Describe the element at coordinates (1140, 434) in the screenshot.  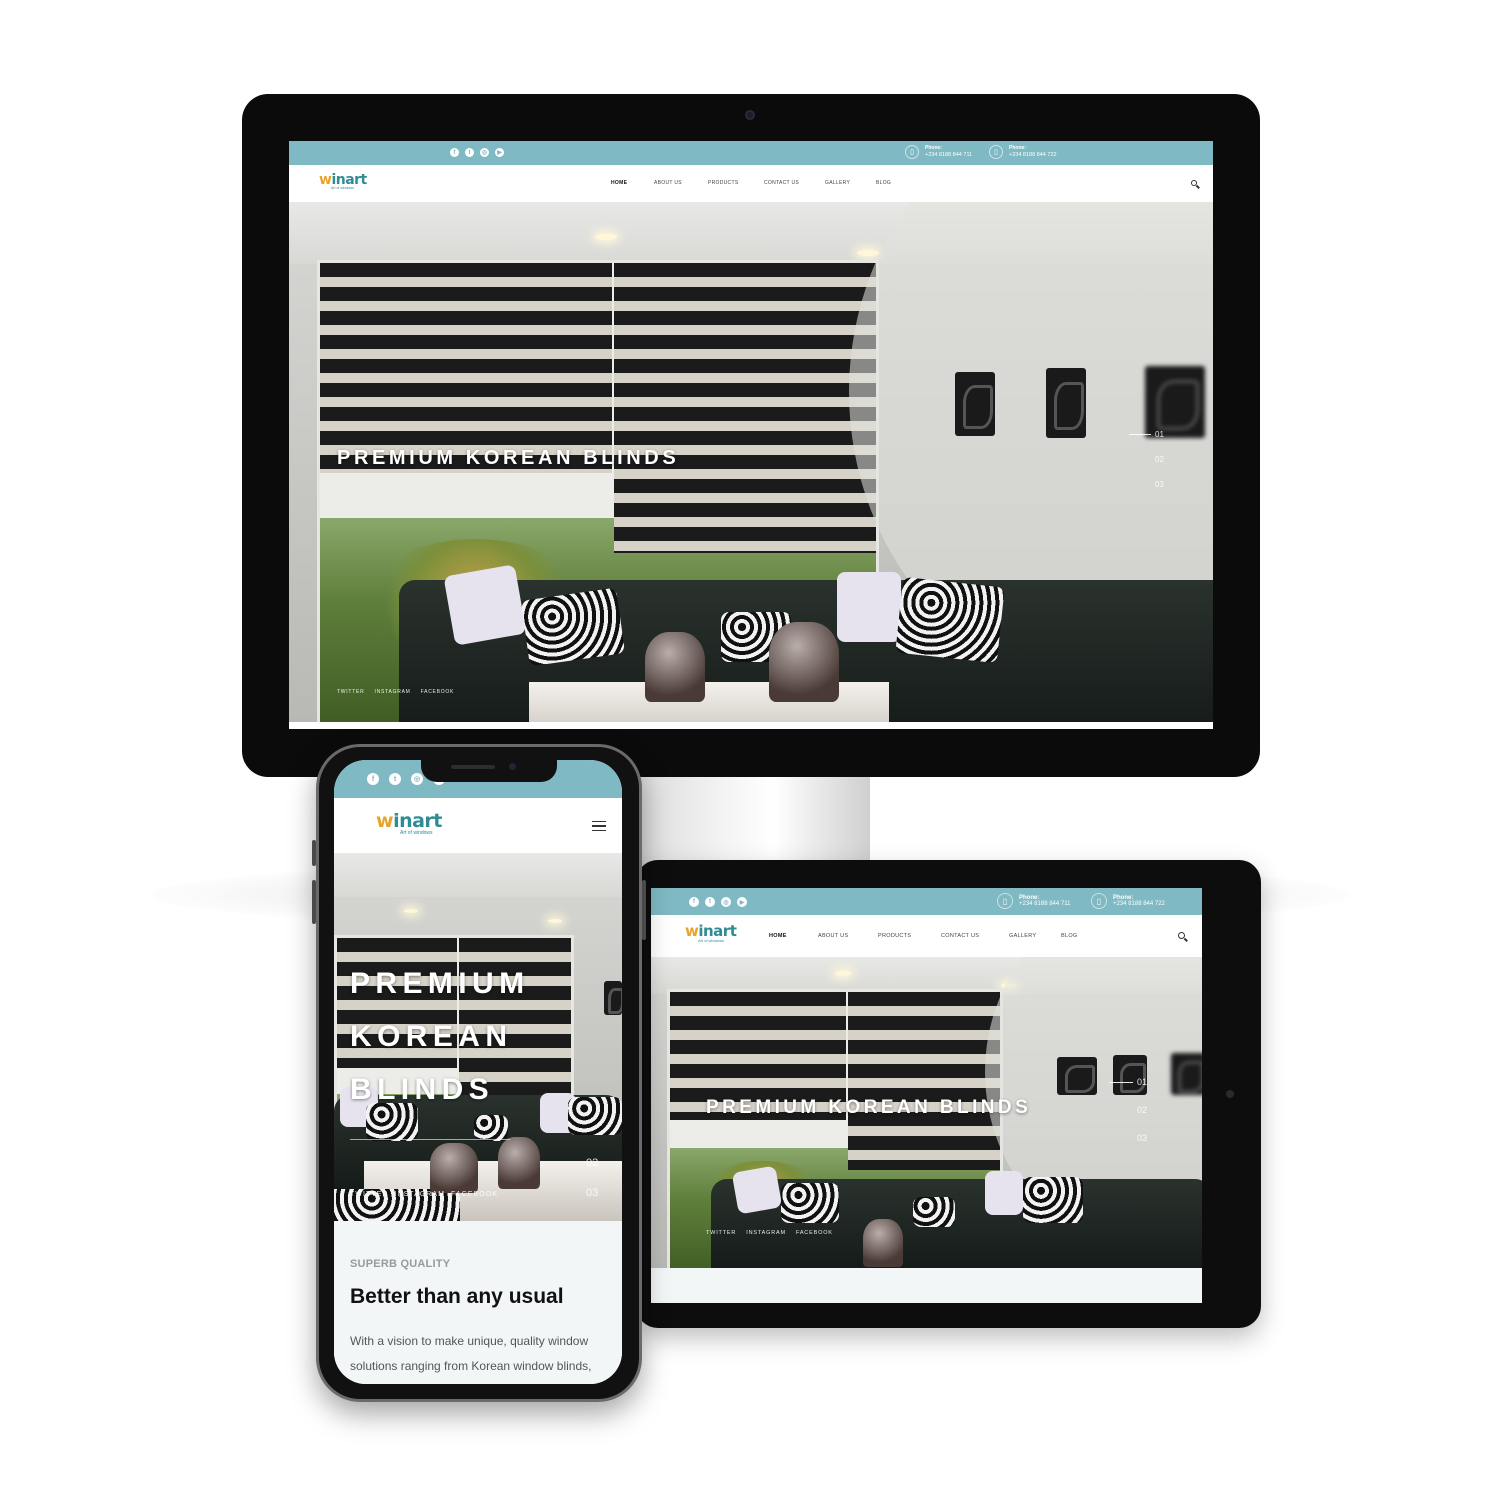
I see `active-slide-line` at that location.